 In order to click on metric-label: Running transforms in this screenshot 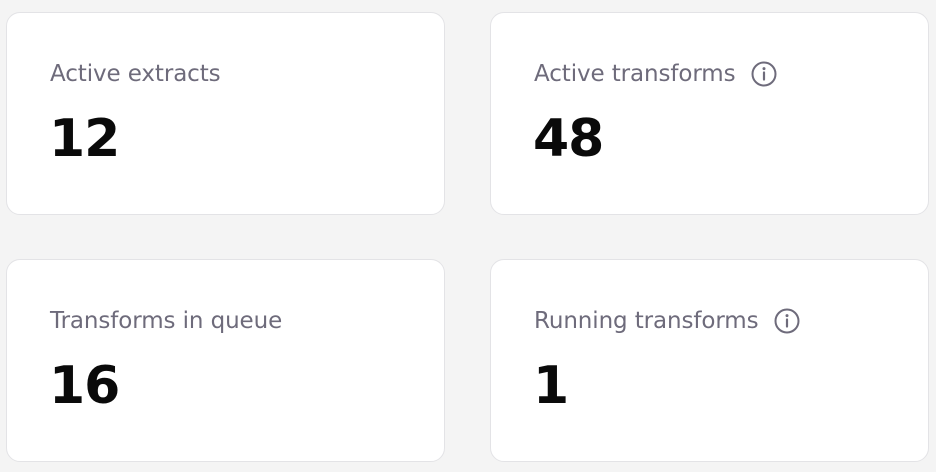, I will do `click(646, 321)`.